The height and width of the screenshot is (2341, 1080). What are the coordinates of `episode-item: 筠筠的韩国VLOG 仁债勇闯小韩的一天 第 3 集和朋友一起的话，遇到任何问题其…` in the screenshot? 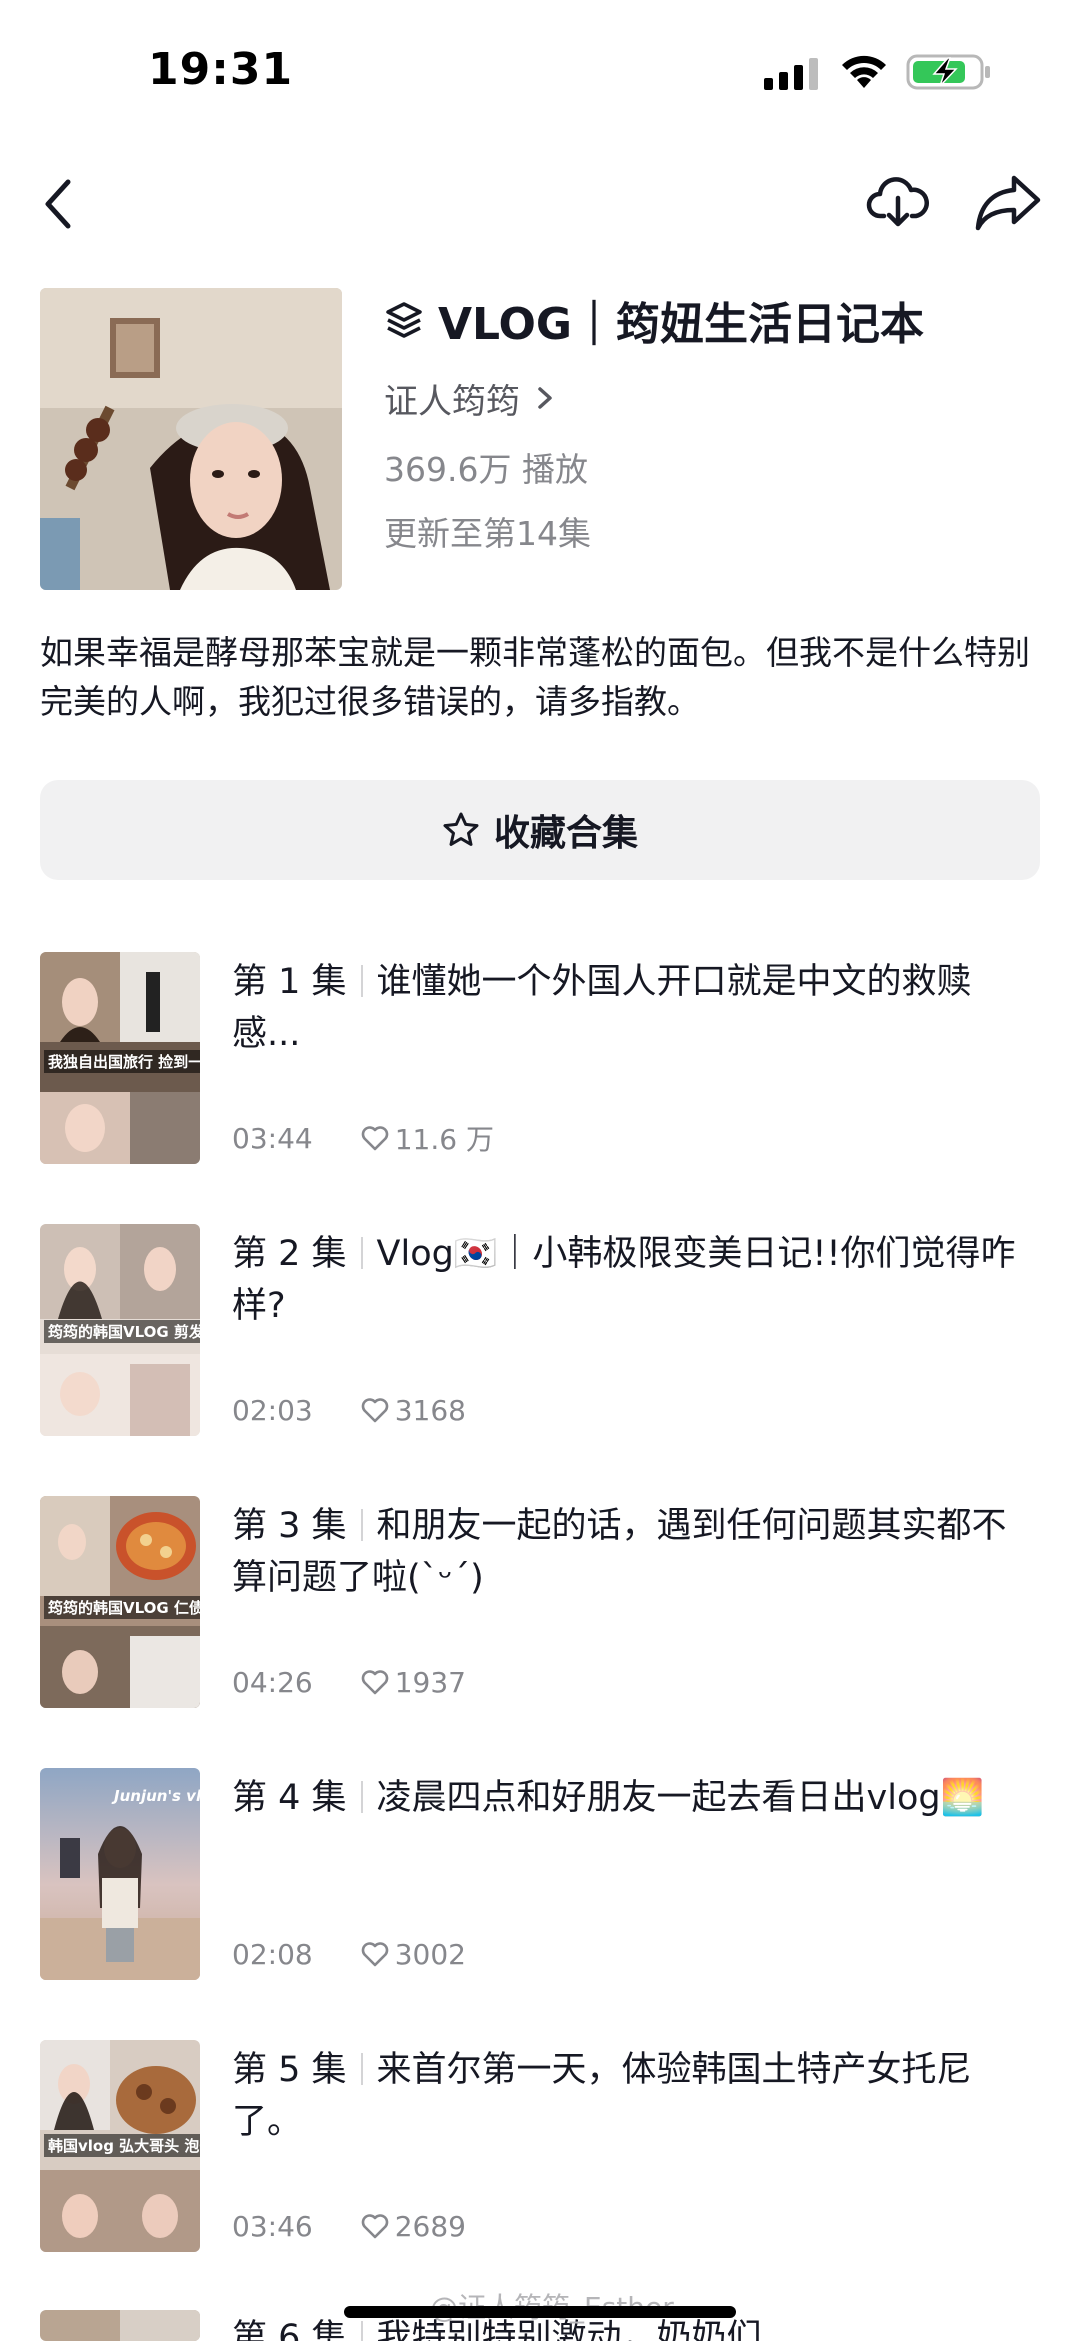 It's located at (540, 1602).